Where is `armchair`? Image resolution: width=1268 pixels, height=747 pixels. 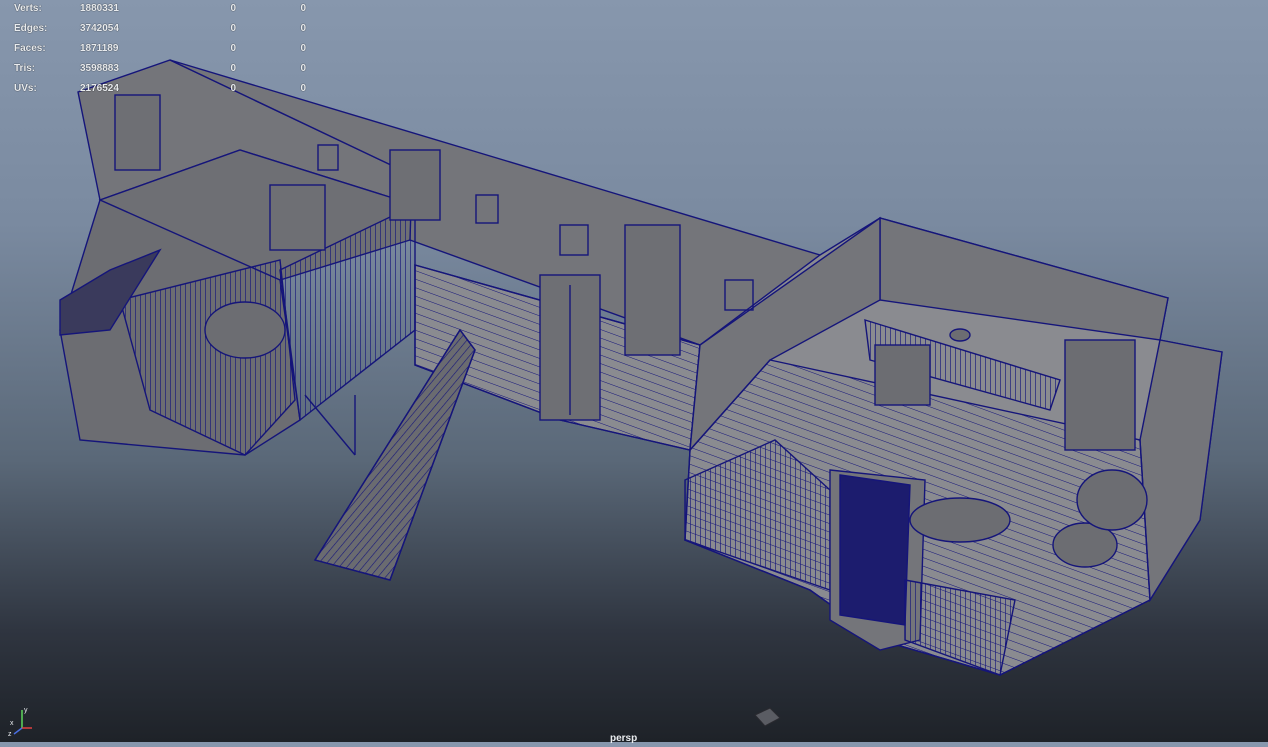
armchair is located at coordinates (902, 375).